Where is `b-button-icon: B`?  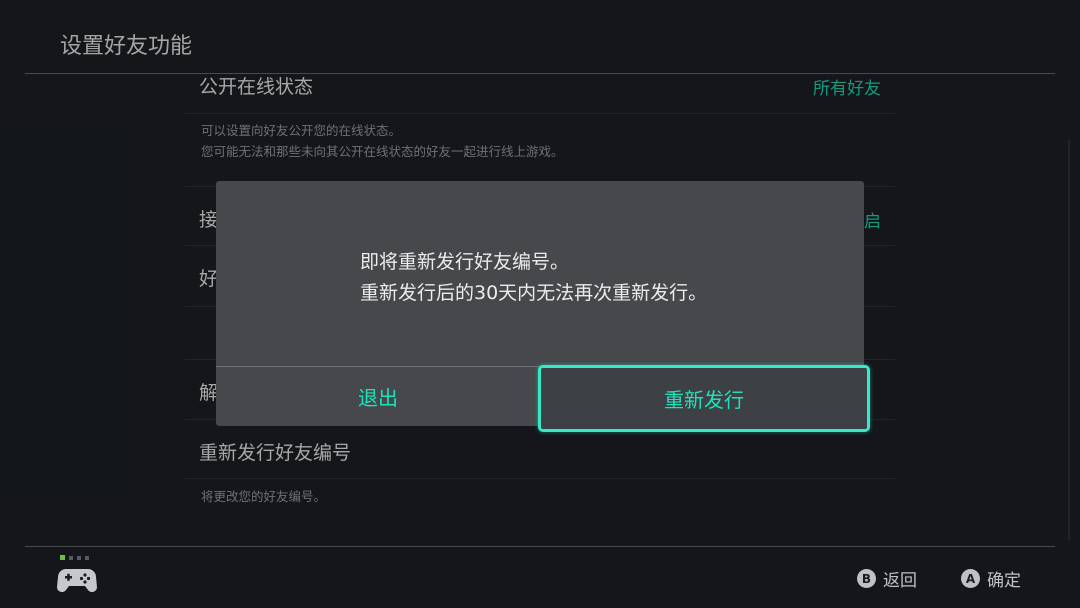
b-button-icon: B is located at coordinates (866, 578).